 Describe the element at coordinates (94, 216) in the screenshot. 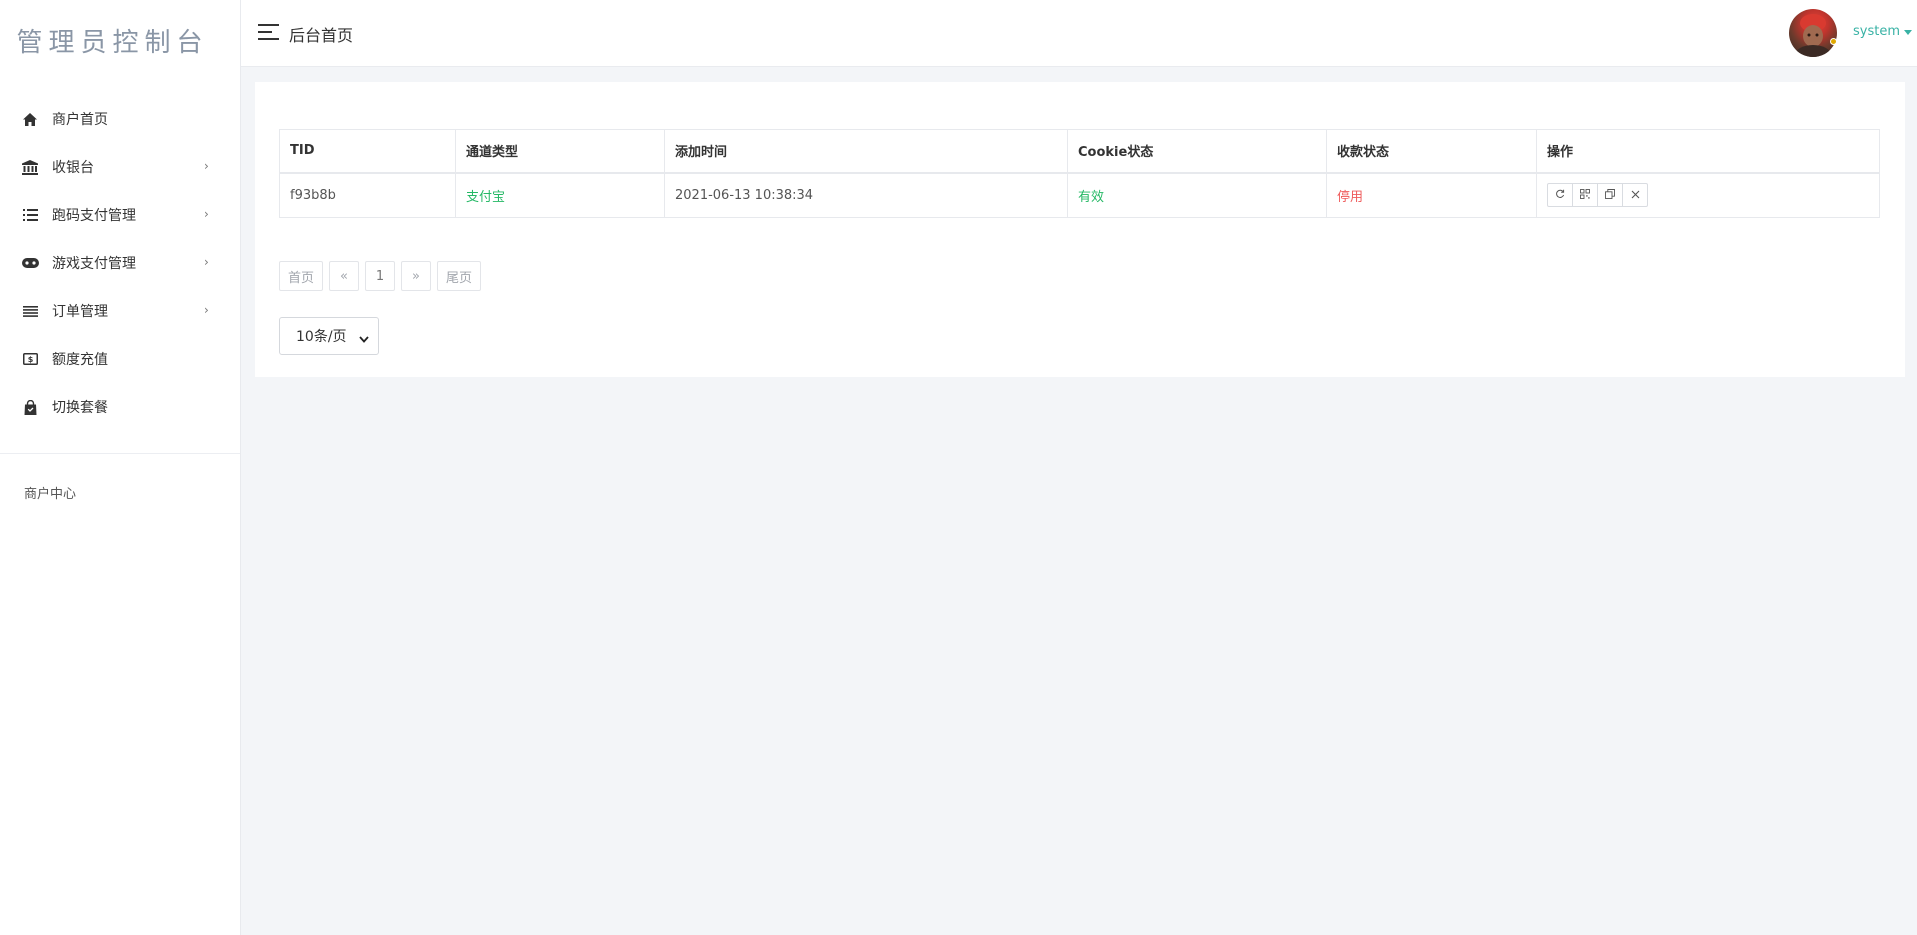

I see `sidebar-item-label: 跑码支付管理` at that location.